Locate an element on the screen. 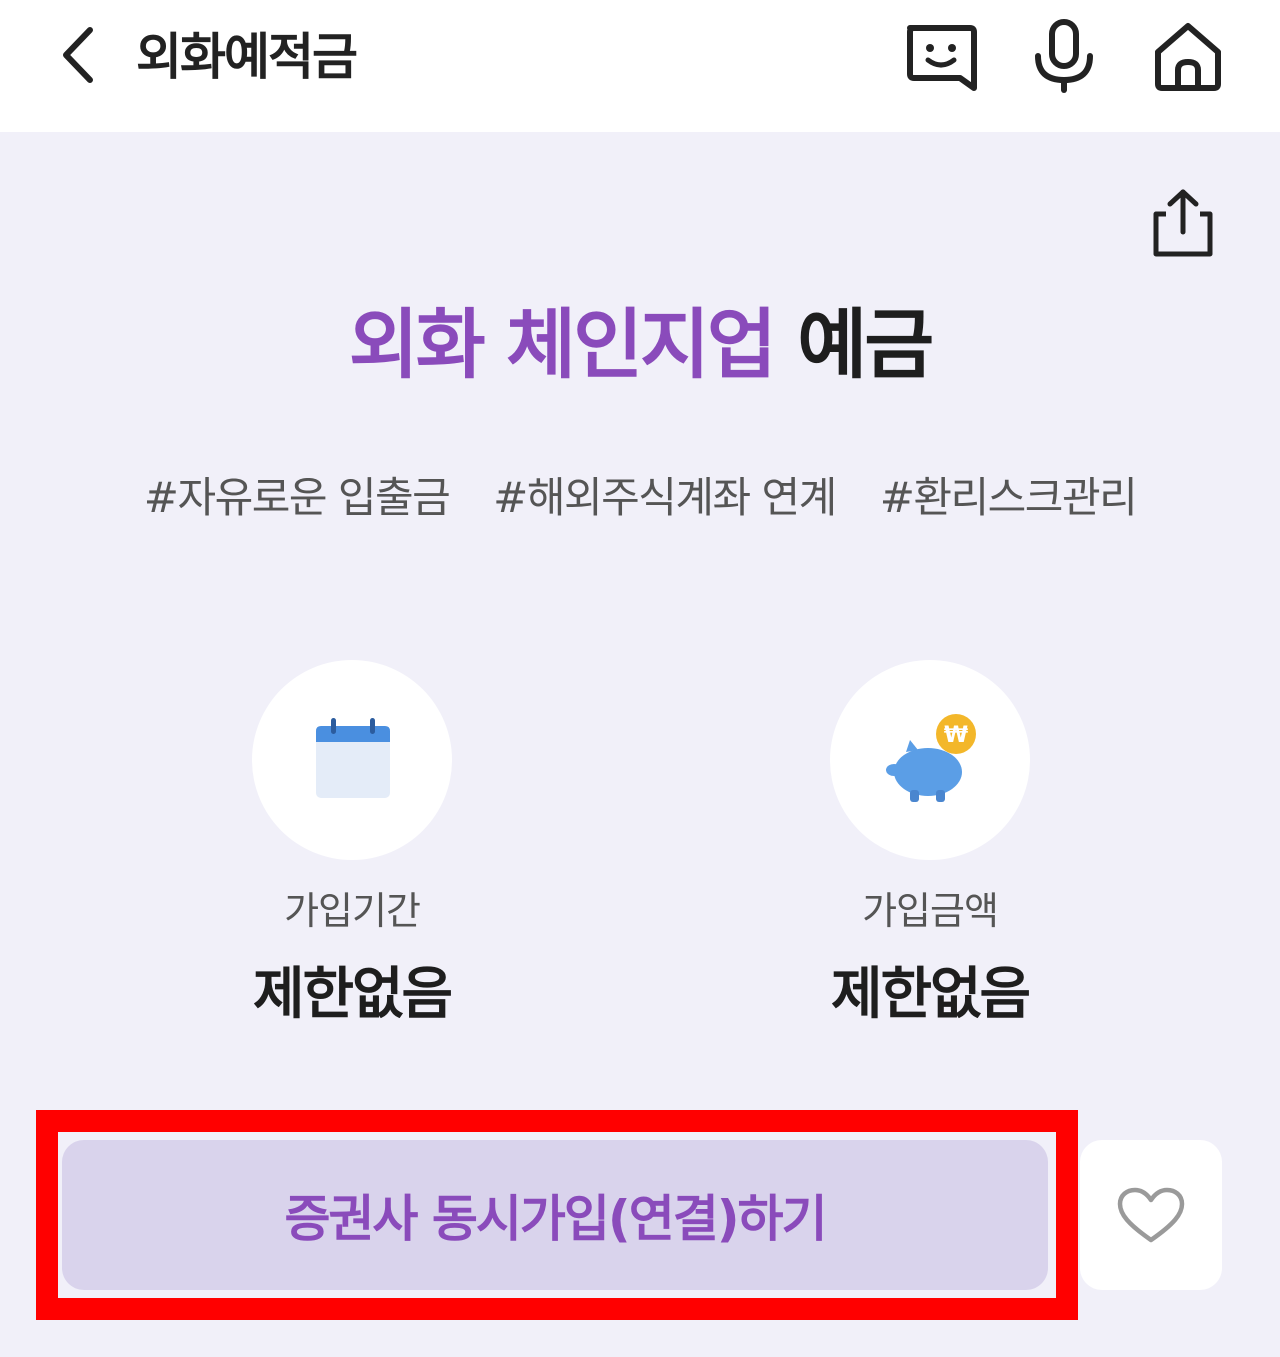  chatbot-button is located at coordinates (940, 56).